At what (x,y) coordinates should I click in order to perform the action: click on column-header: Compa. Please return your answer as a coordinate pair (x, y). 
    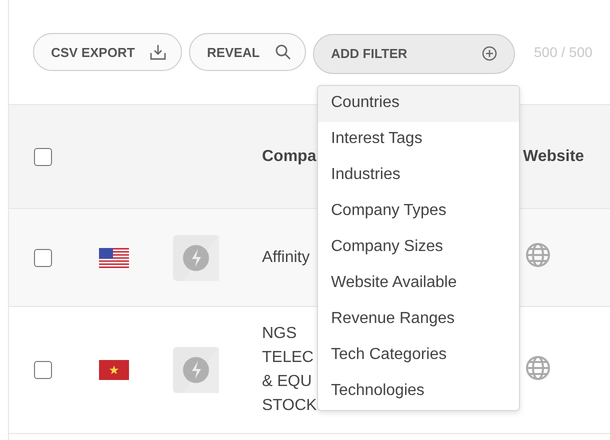
    Looking at the image, I should click on (278, 157).